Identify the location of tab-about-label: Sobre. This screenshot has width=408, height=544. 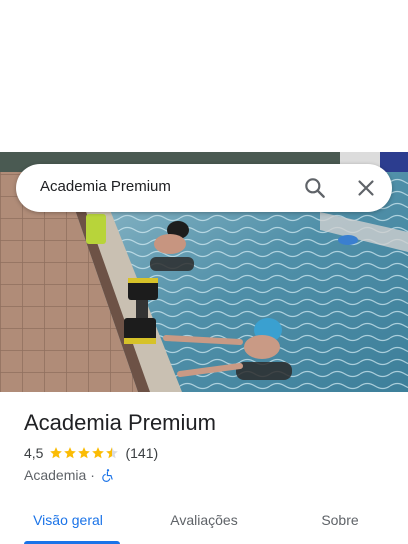
(340, 520).